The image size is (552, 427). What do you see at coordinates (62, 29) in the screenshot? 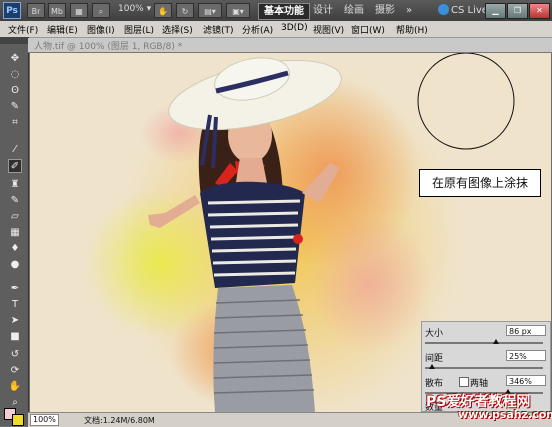
I see `menu-edit: 编辑(E)` at bounding box center [62, 29].